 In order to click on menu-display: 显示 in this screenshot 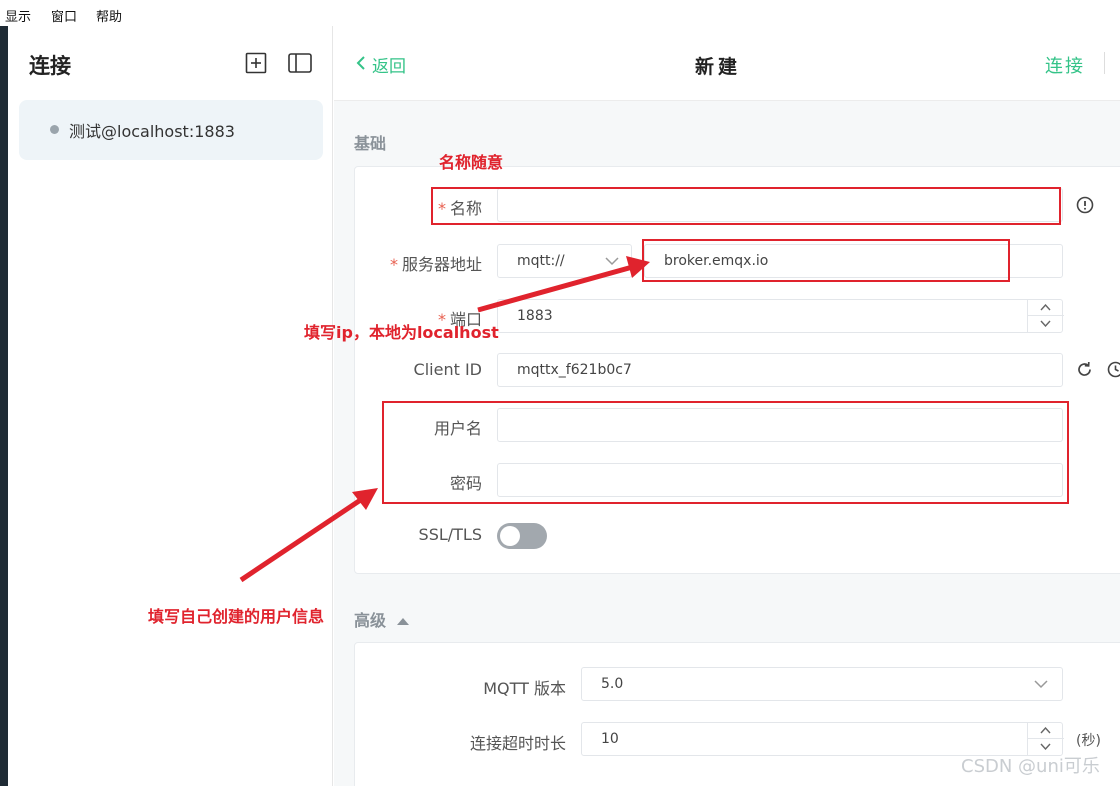, I will do `click(18, 15)`.